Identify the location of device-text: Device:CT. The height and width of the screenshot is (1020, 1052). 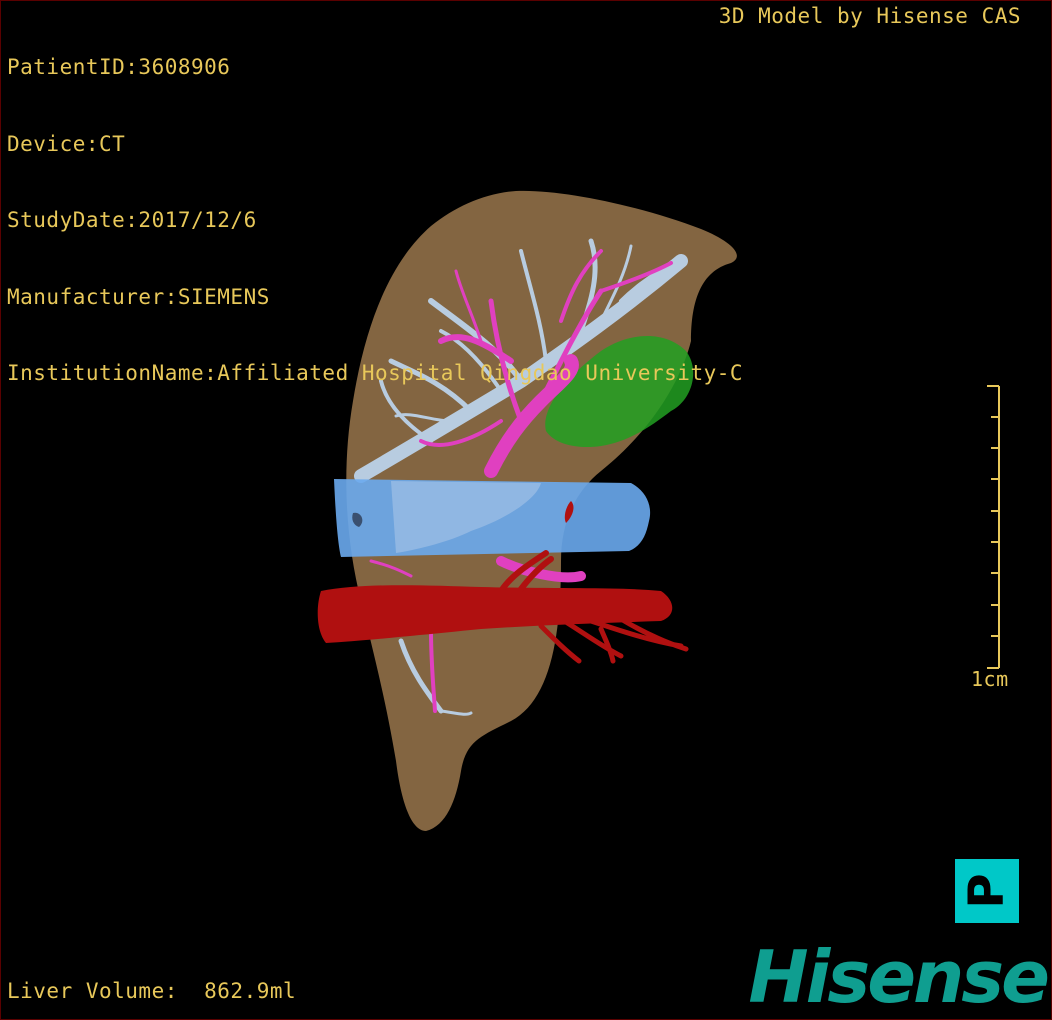
(66, 143).